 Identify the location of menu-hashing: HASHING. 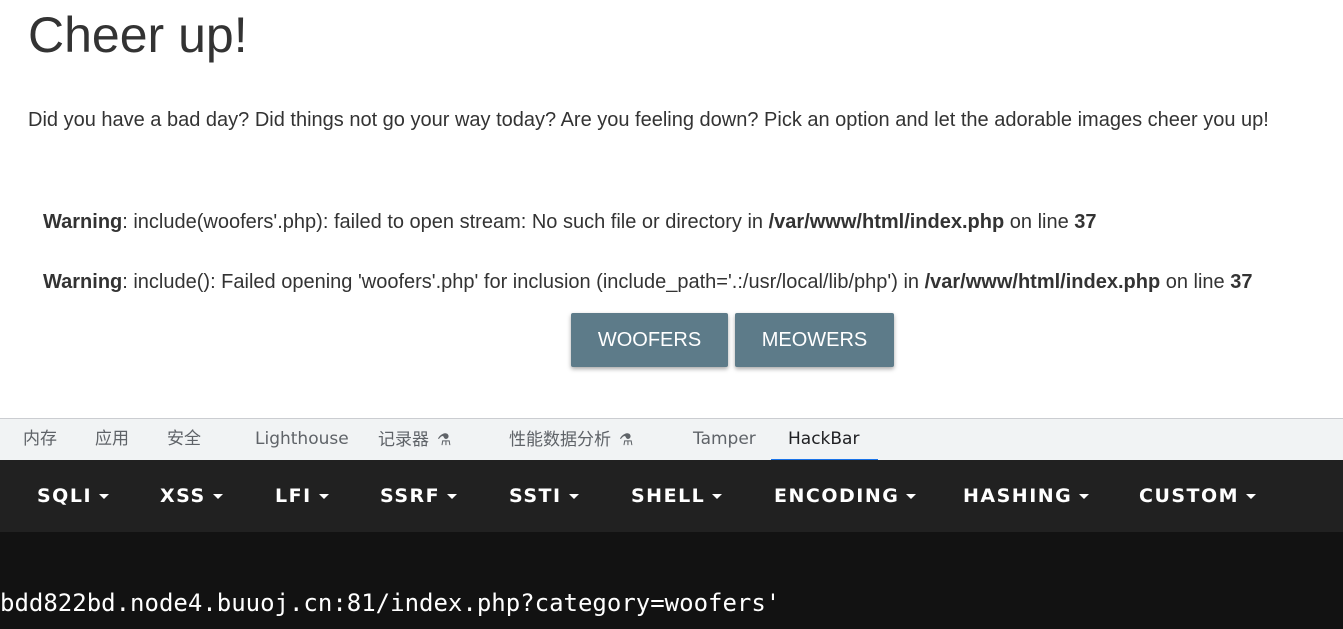
(1026, 496).